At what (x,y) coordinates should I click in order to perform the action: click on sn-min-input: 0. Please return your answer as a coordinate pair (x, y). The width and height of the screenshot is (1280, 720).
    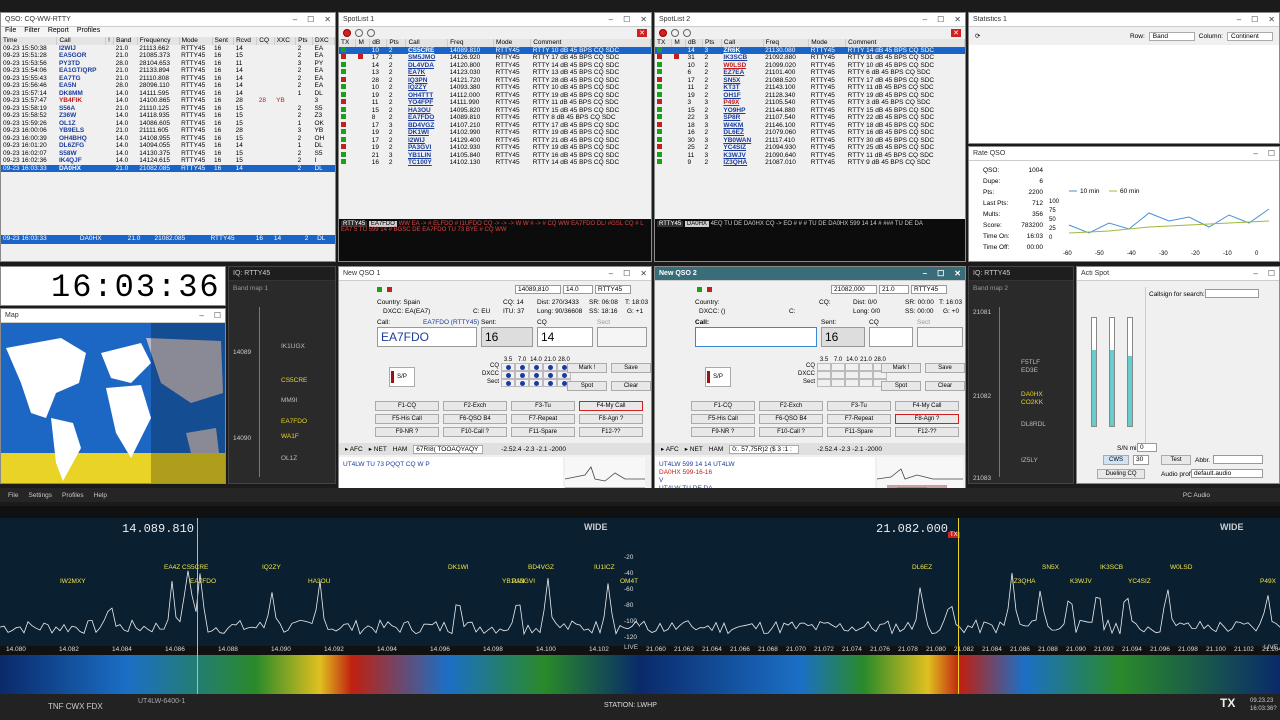
    Looking at the image, I should click on (1147, 447).